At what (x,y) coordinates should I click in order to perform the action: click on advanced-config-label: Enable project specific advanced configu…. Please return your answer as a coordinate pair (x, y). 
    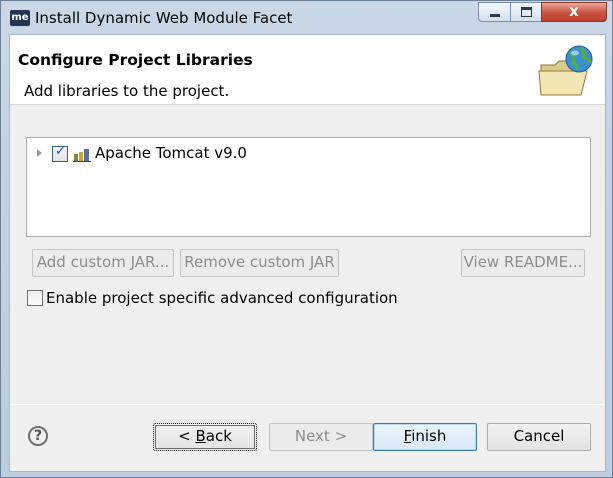
    Looking at the image, I should click on (222, 298).